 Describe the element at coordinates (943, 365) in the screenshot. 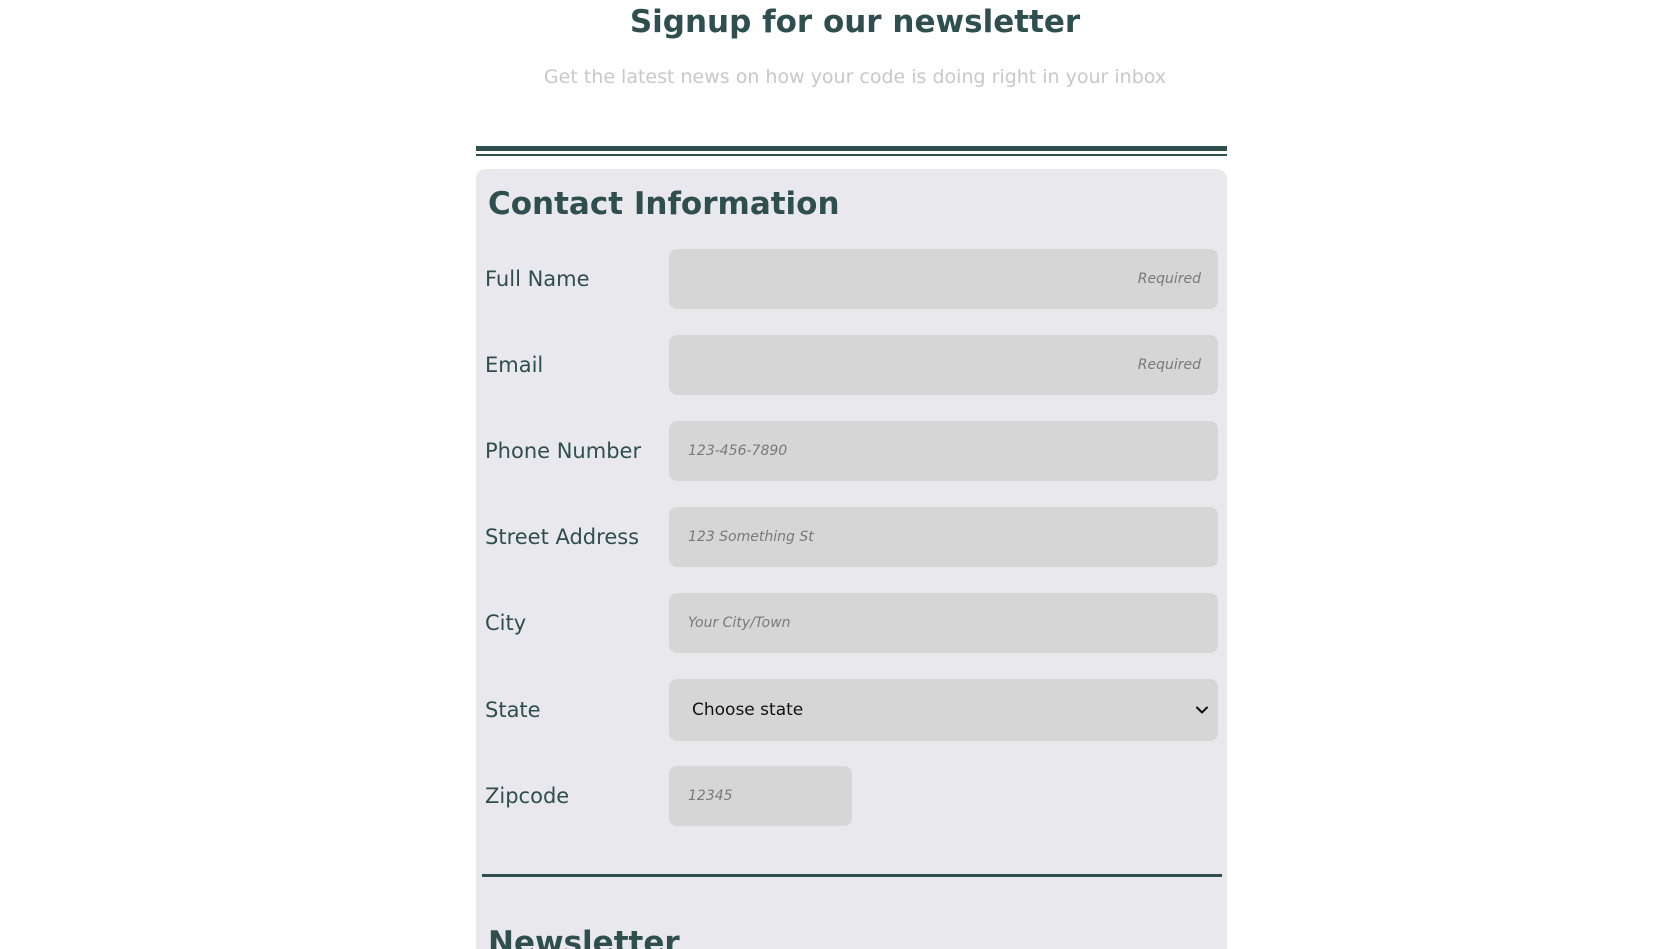

I see `email-input: Required` at that location.